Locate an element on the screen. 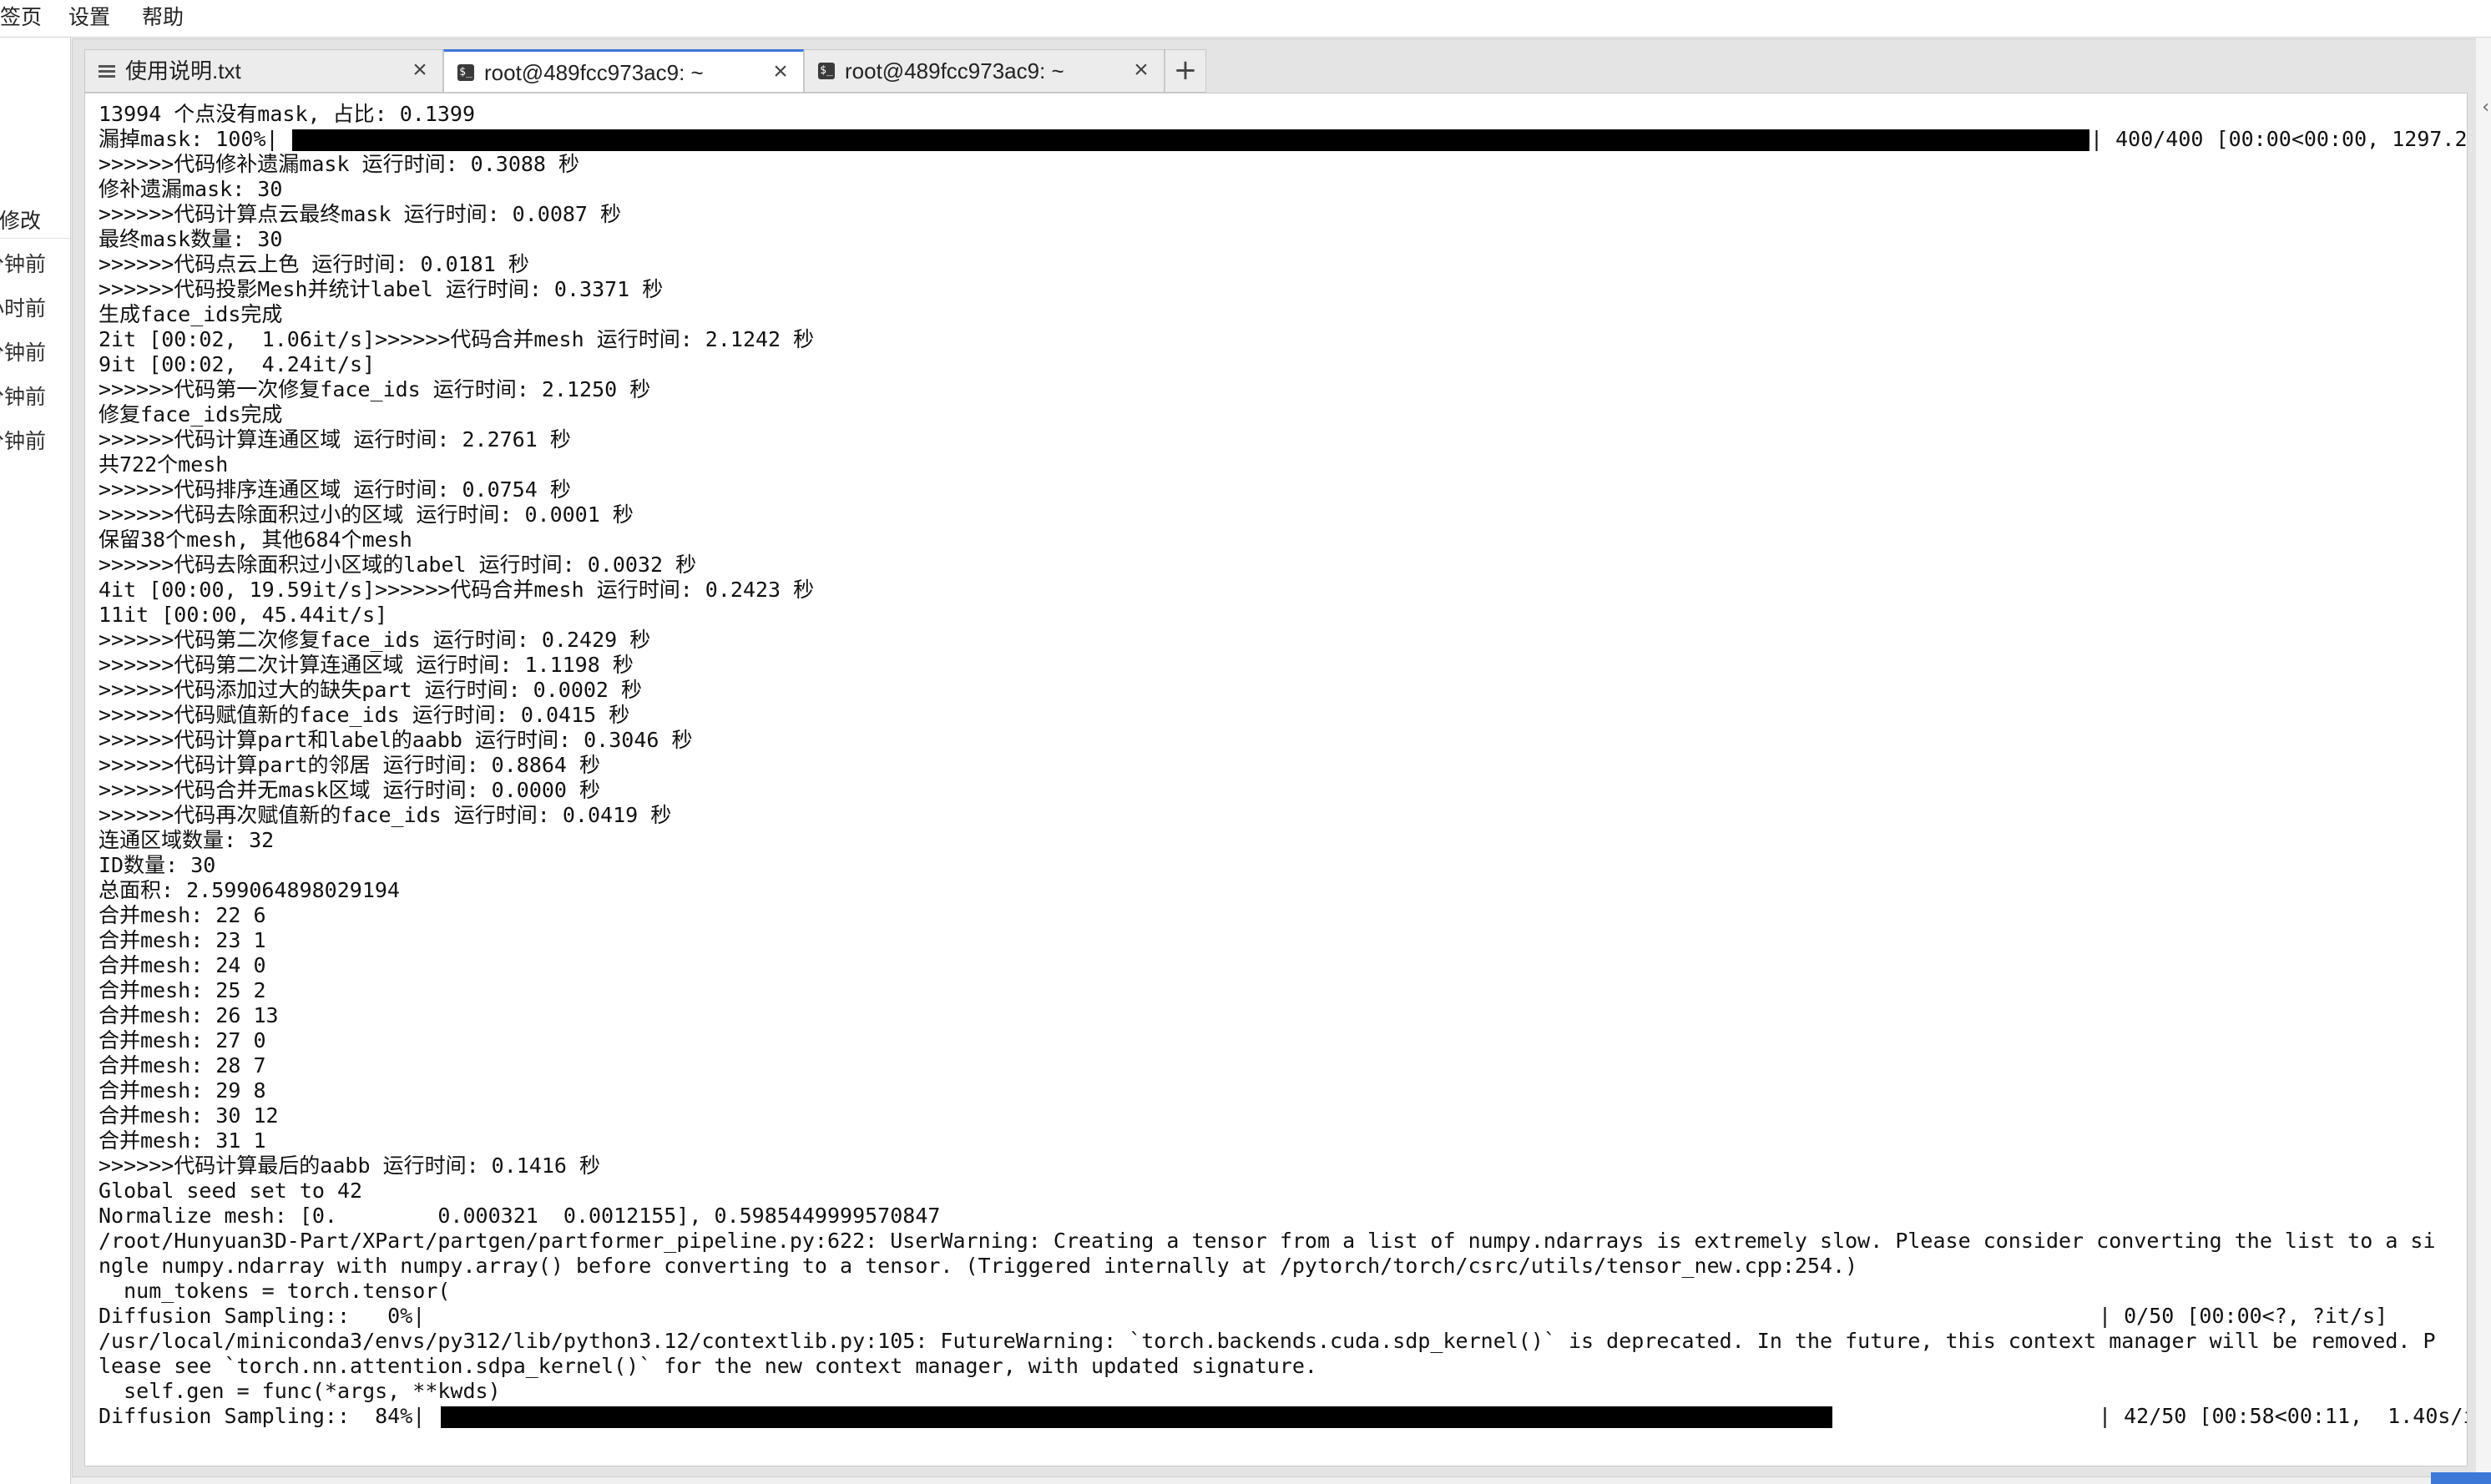 This screenshot has width=2491, height=1484. terminal-line: >>>>>>代码添加过大的缺失part 运行时间: 0.0002 秒 is located at coordinates (1280, 690).